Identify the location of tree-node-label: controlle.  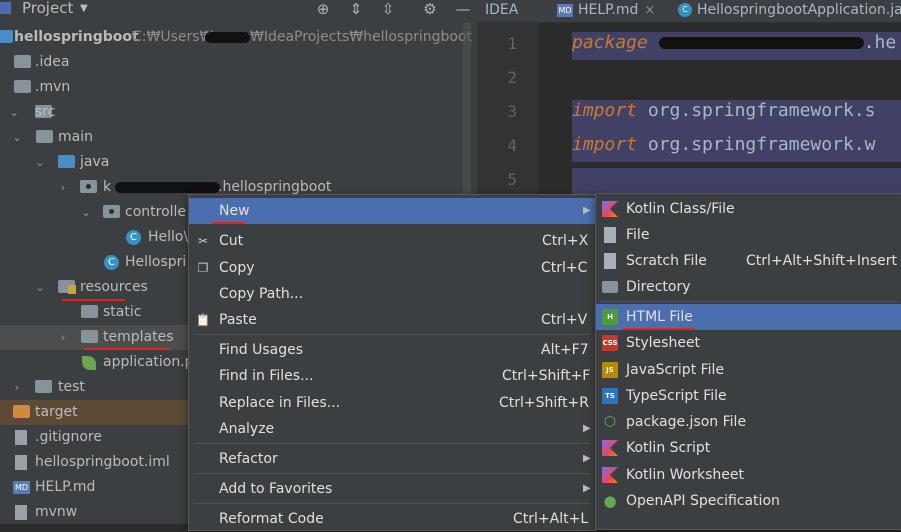
(156, 212).